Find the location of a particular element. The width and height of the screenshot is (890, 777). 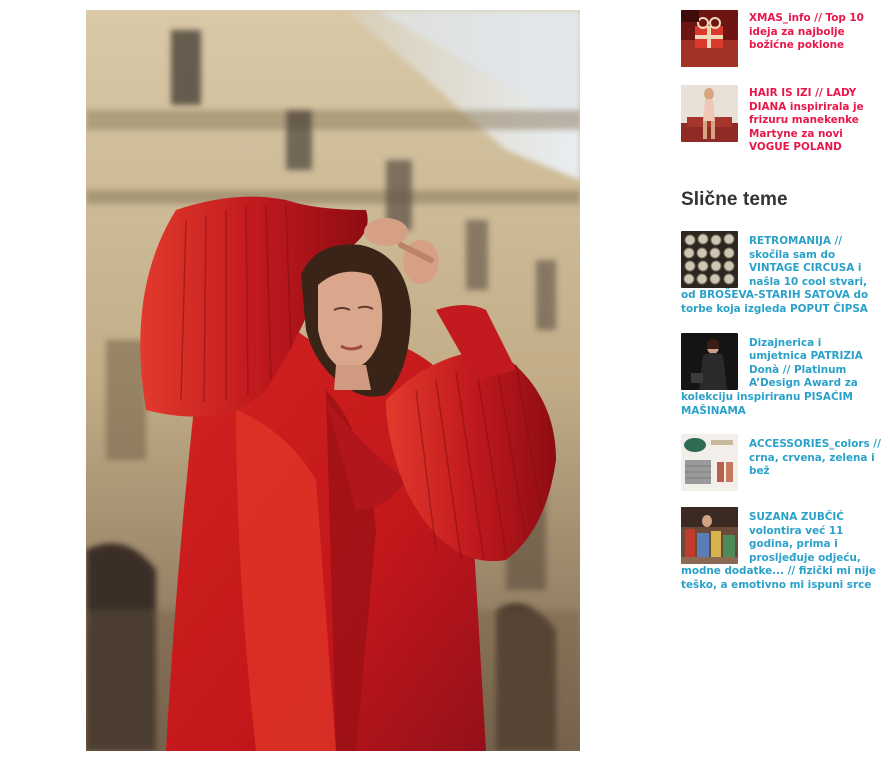

post-thumbnail-designer is located at coordinates (709, 361).